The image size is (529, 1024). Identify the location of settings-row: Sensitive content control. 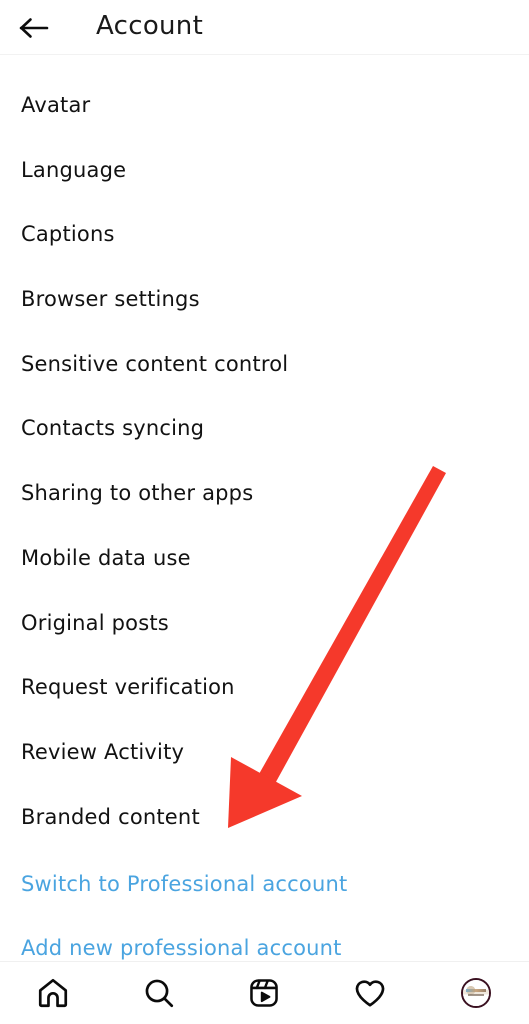
(264, 364).